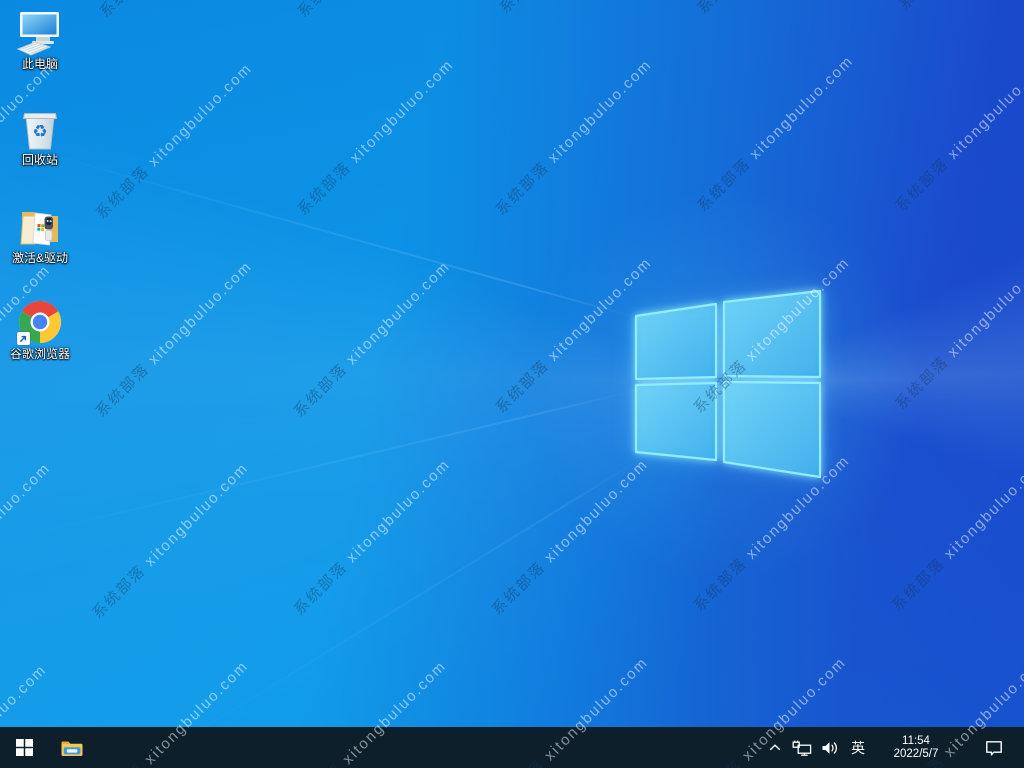  Describe the element at coordinates (916, 753) in the screenshot. I see `clock-date: 2022/5/7` at that location.